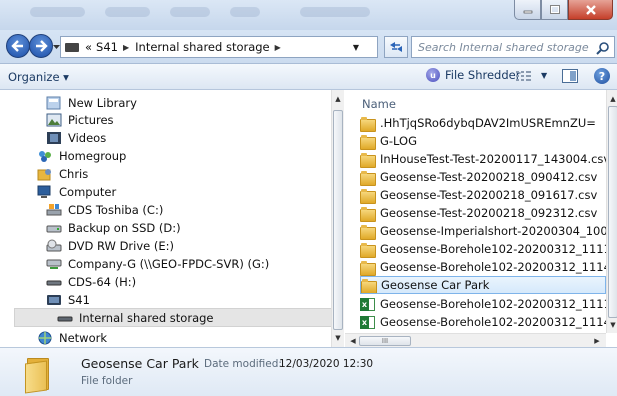  I want to click on refresh-button, so click(396, 47).